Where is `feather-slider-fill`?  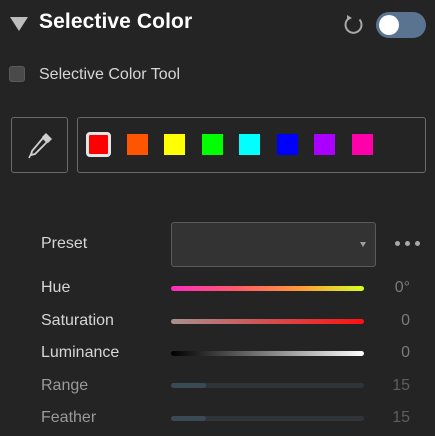
feather-slider-fill is located at coordinates (188, 418).